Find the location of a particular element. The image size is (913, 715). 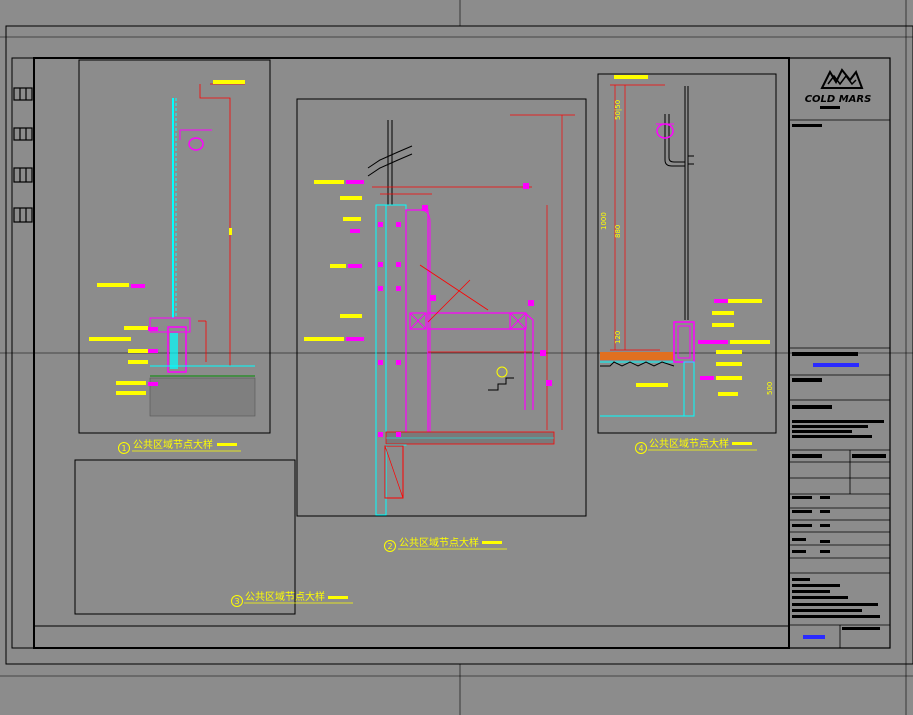

detail-2-title: 公共区域节点大样 is located at coordinates (439, 542).